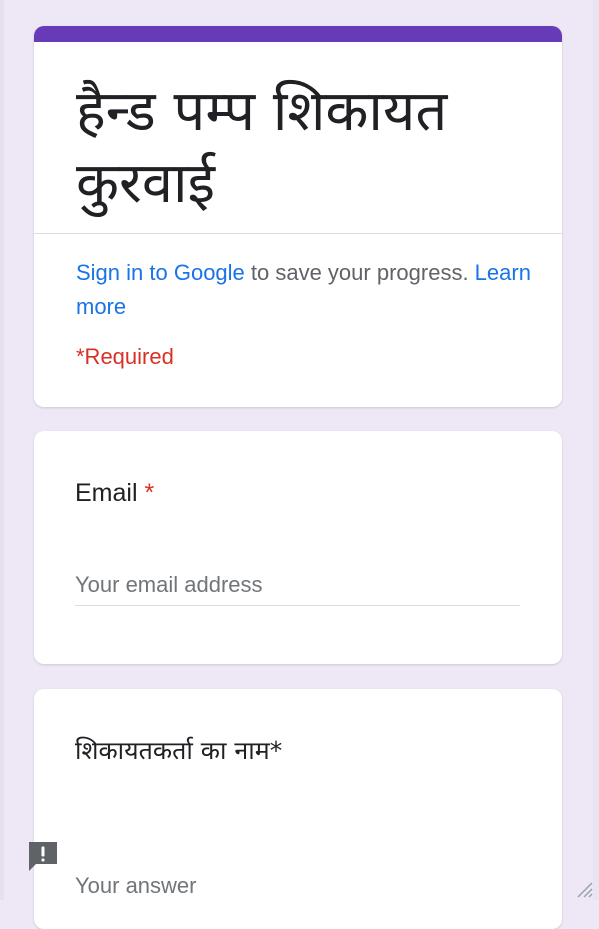  I want to click on window-right-edge, so click(596, 450).